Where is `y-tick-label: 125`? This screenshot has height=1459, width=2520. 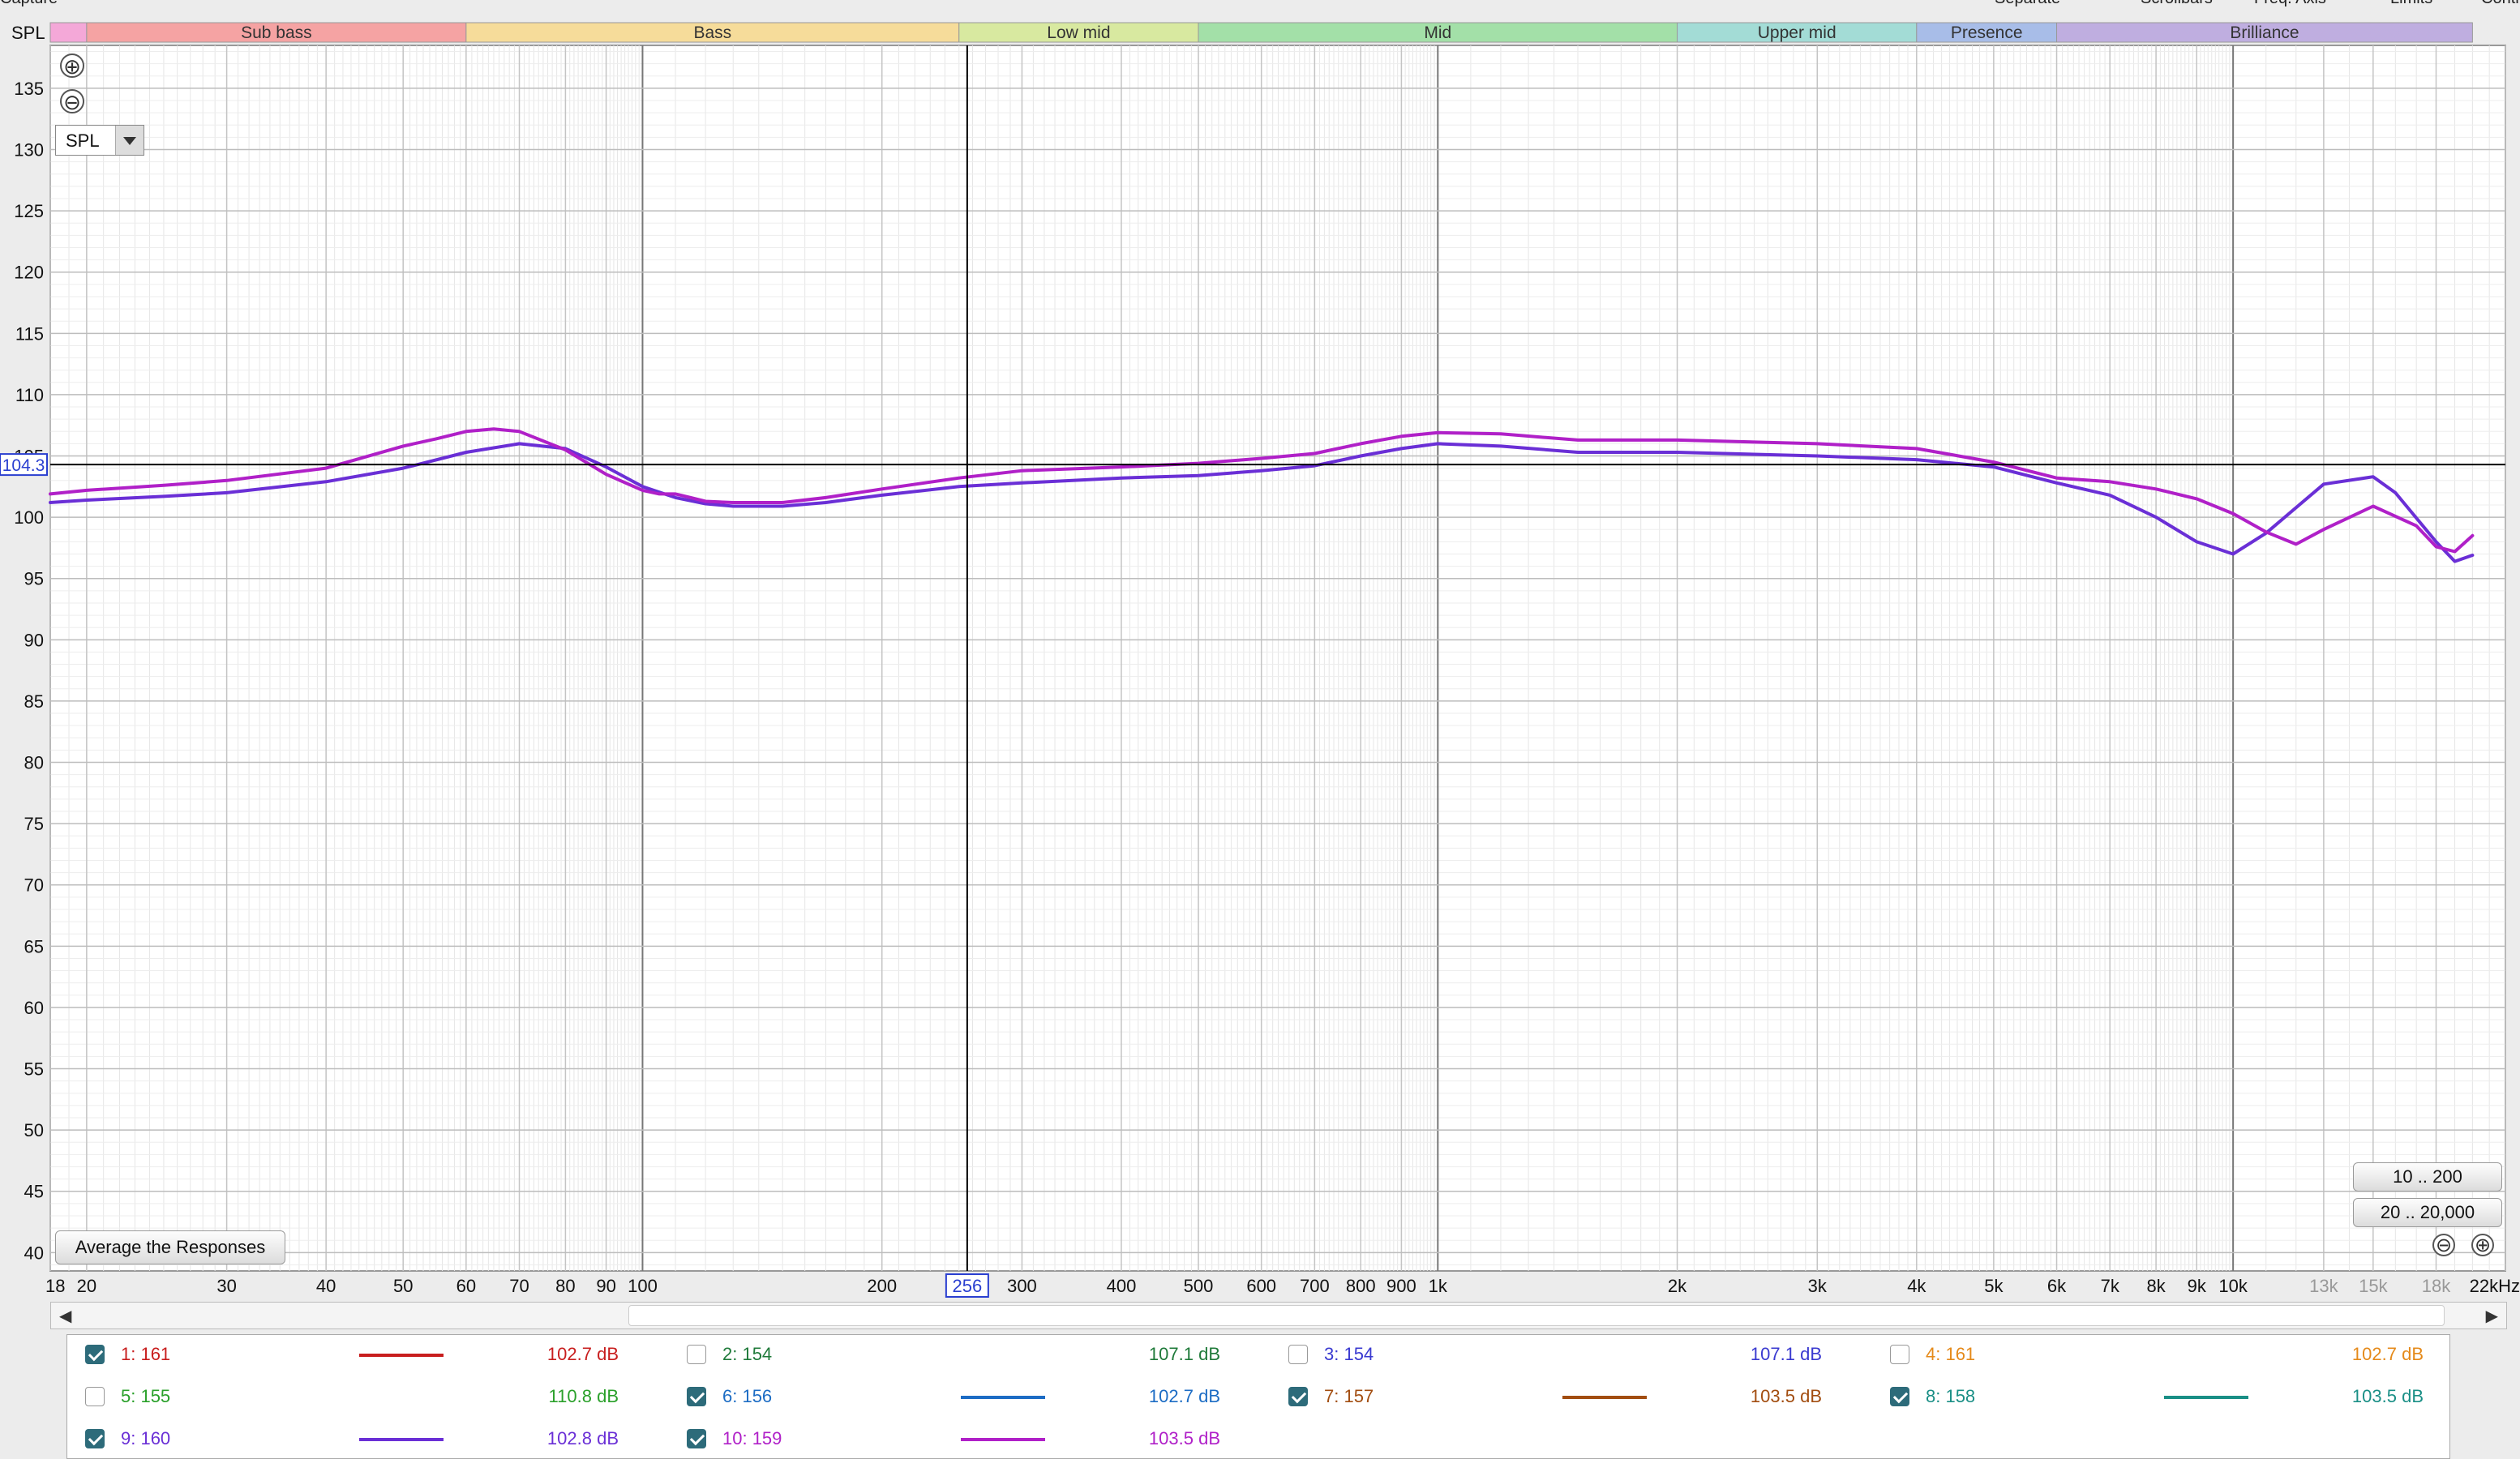
y-tick-label: 125 is located at coordinates (29, 211).